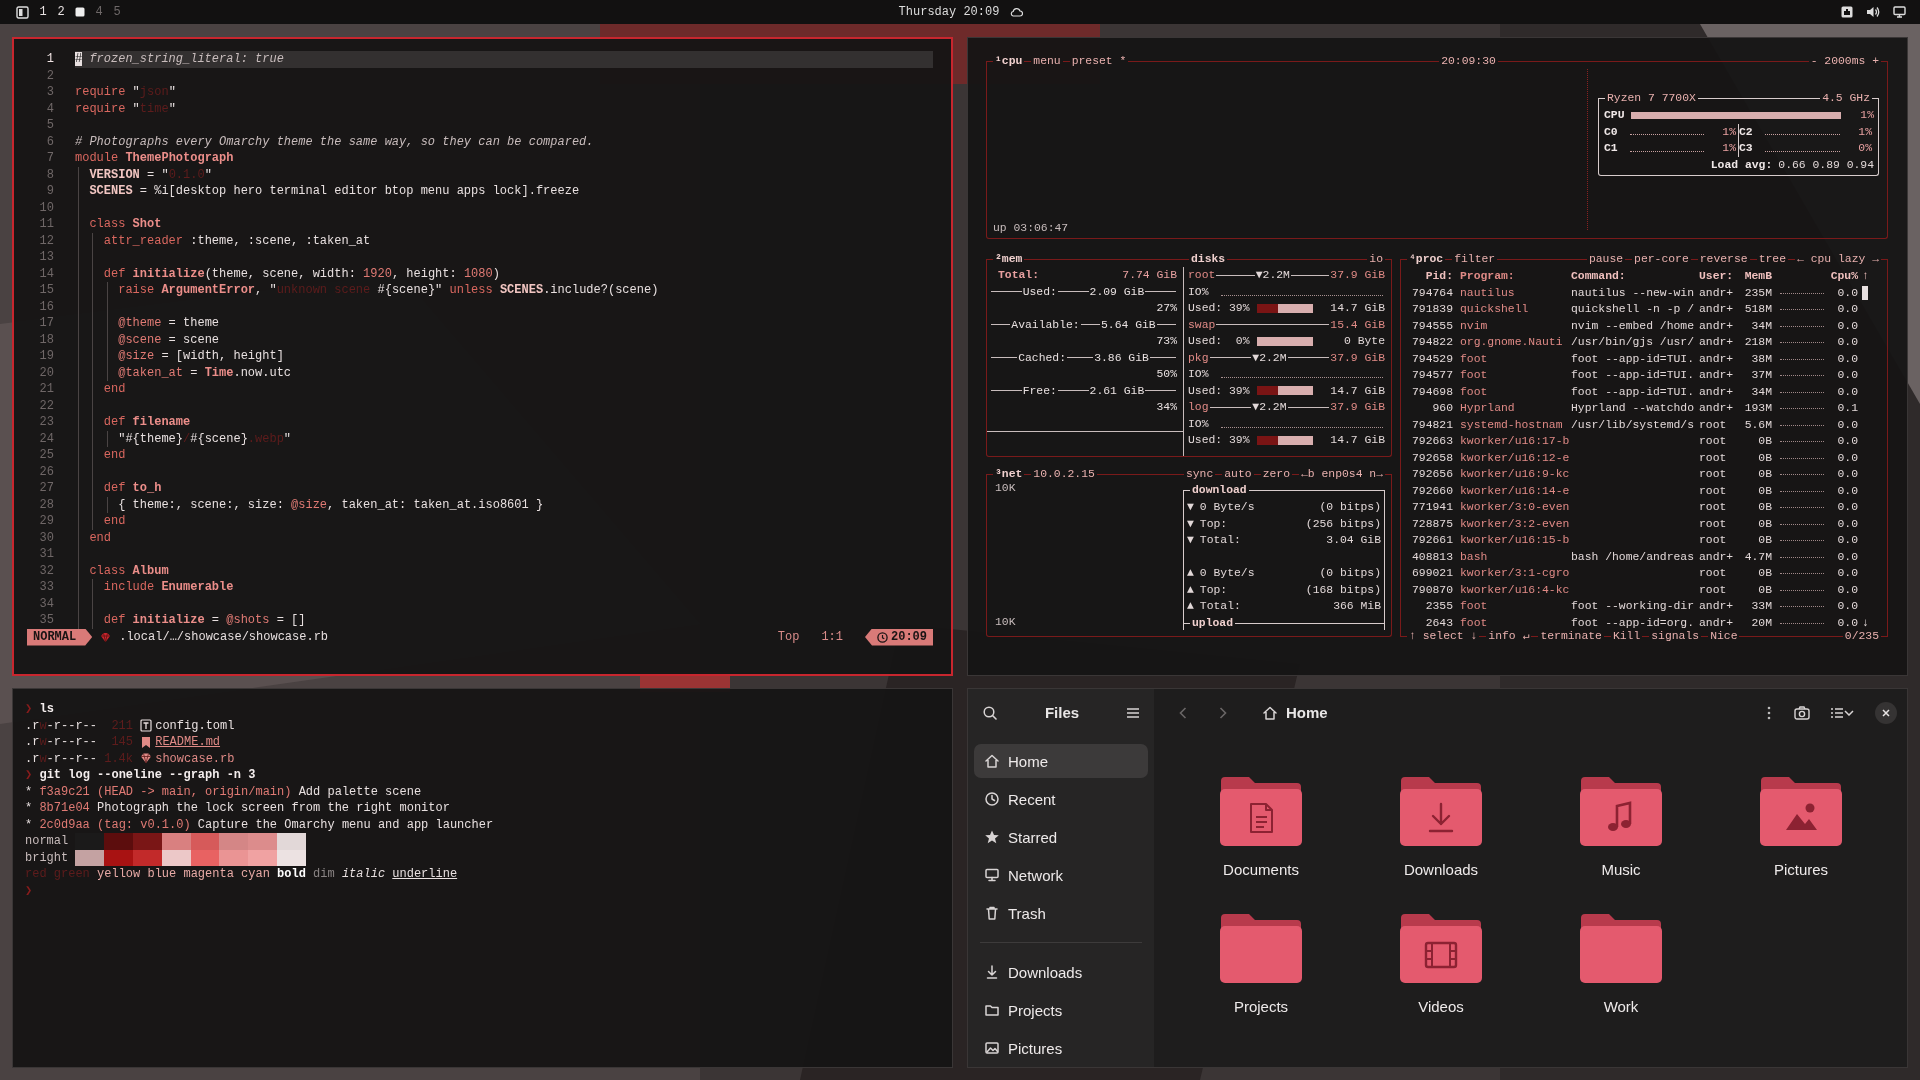 The width and height of the screenshot is (1920, 1080). What do you see at coordinates (1516, 712) in the screenshot?
I see `path-bar: Home` at bounding box center [1516, 712].